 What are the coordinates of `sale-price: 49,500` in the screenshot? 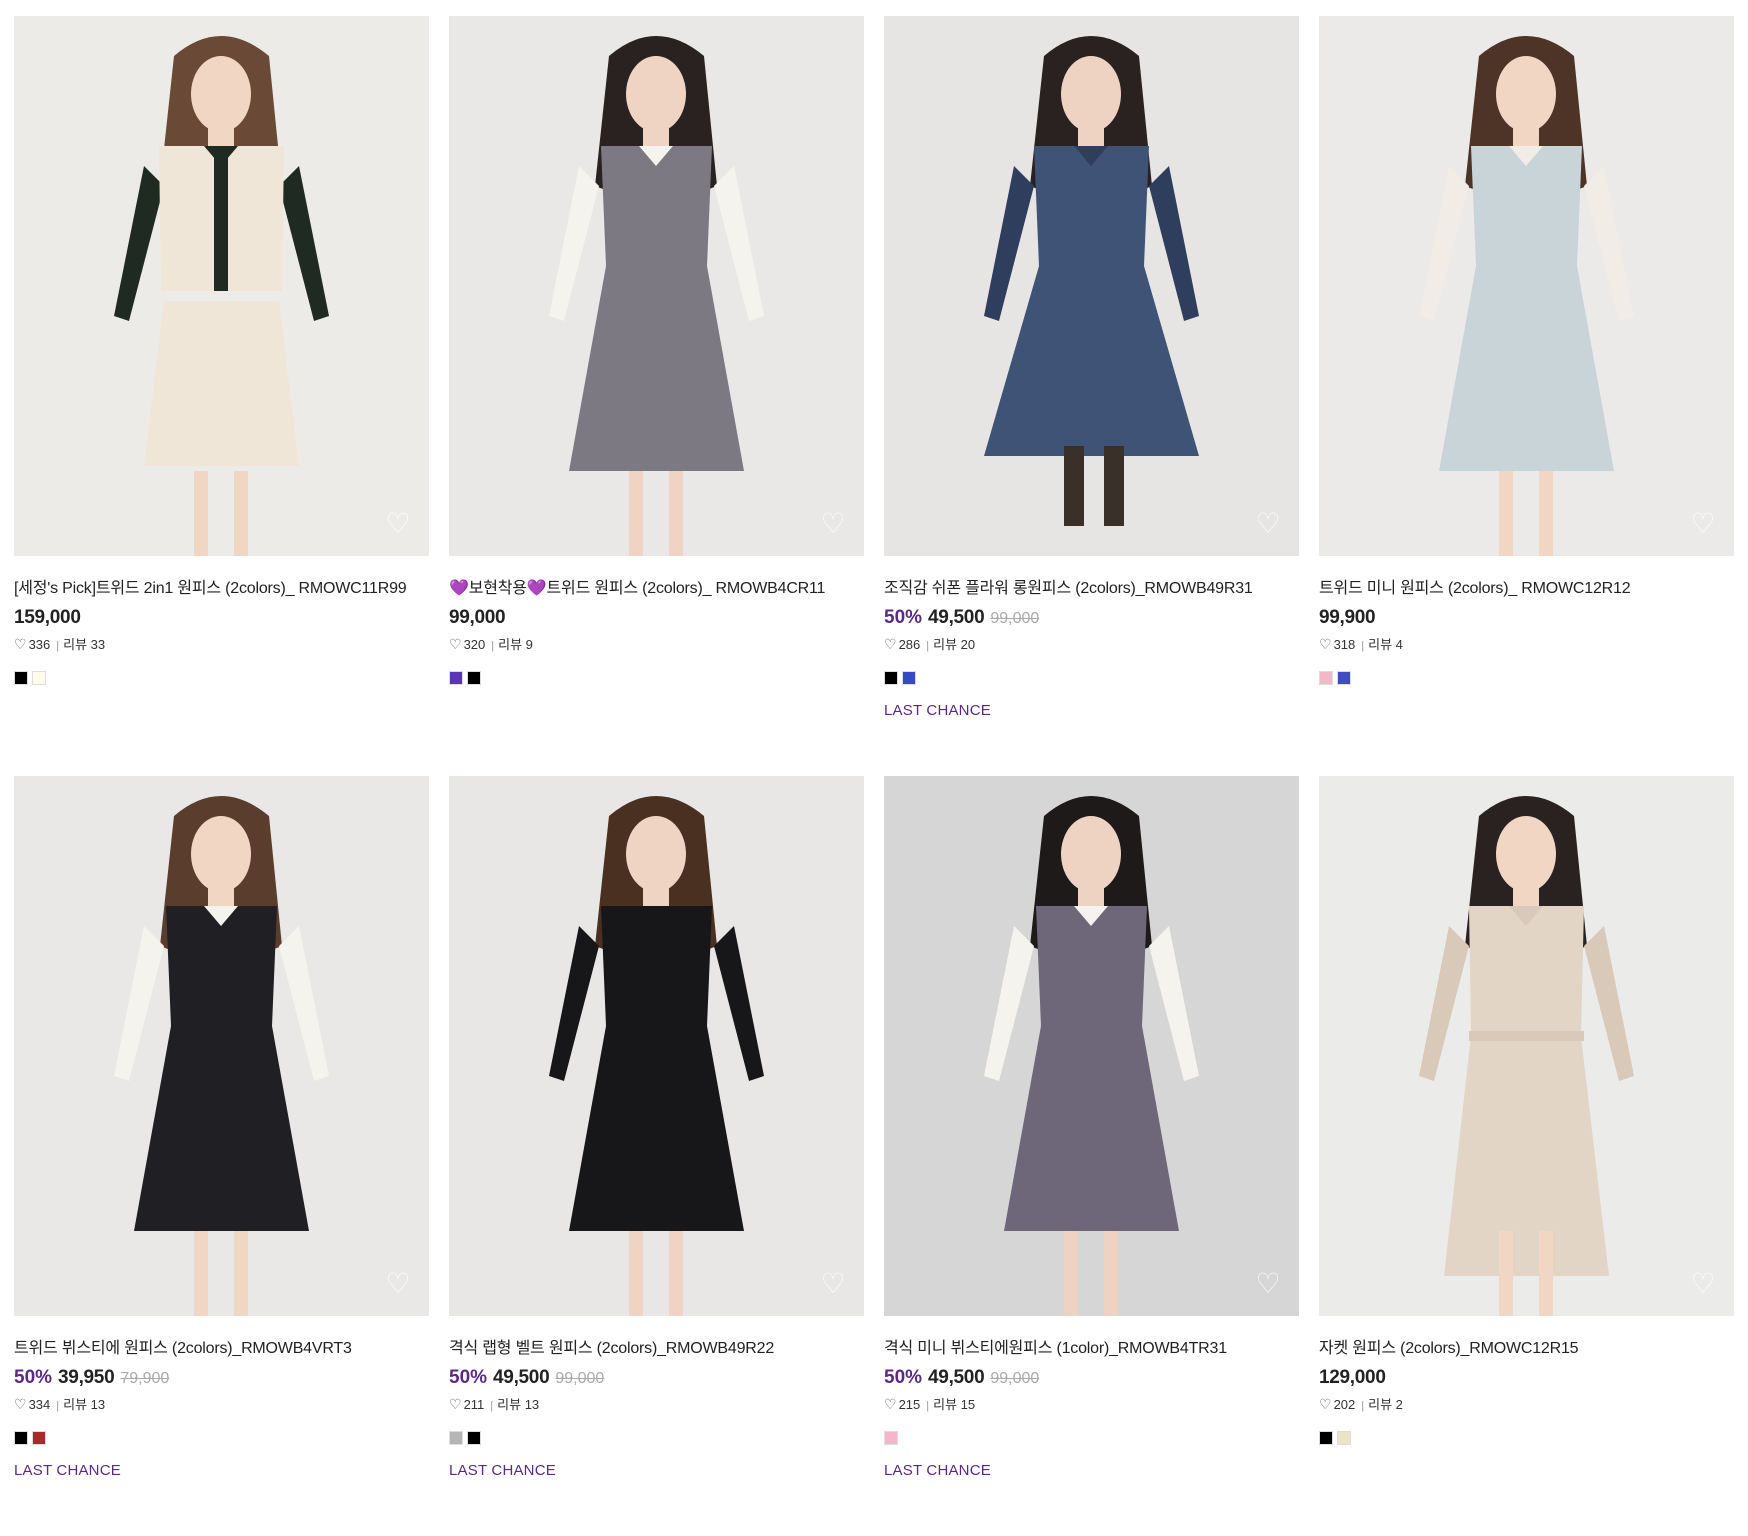 It's located at (521, 1377).